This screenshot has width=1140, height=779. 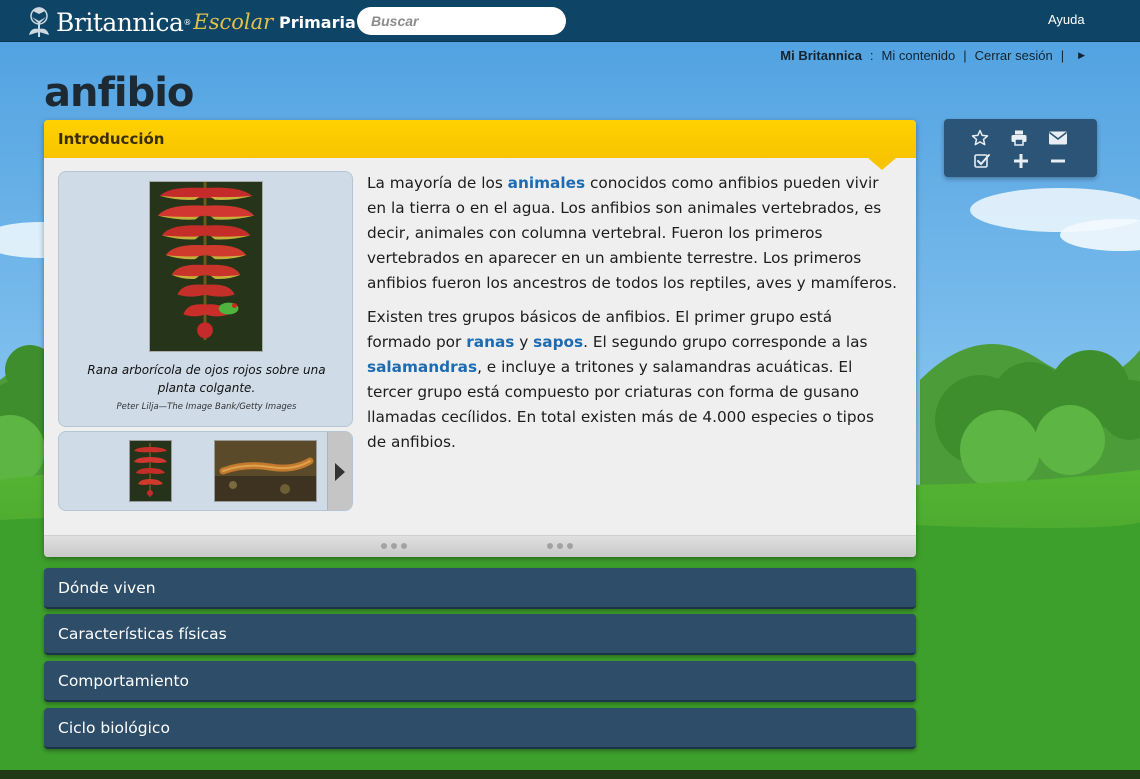 What do you see at coordinates (206, 407) in the screenshot?
I see `image-credit: Peter Lilja—The Image Bank/Getty Images` at bounding box center [206, 407].